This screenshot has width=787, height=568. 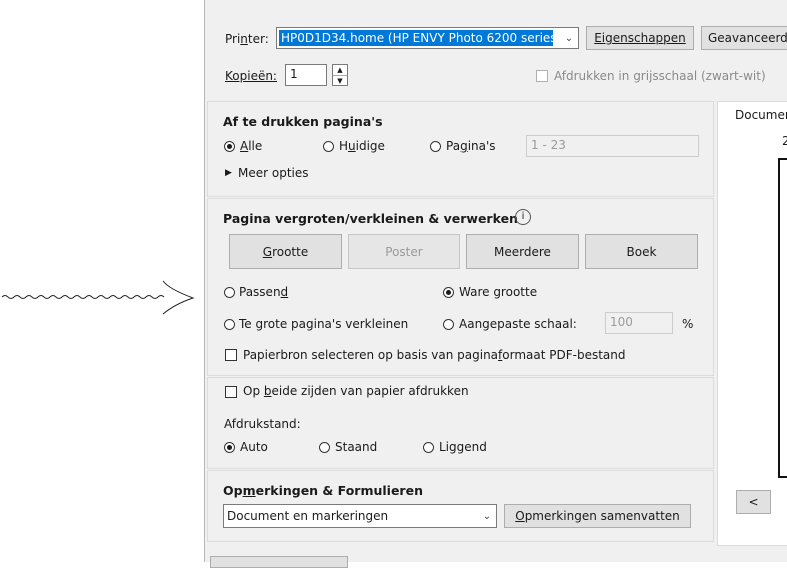 What do you see at coordinates (294, 74) in the screenshot?
I see `copies-value: 1` at bounding box center [294, 74].